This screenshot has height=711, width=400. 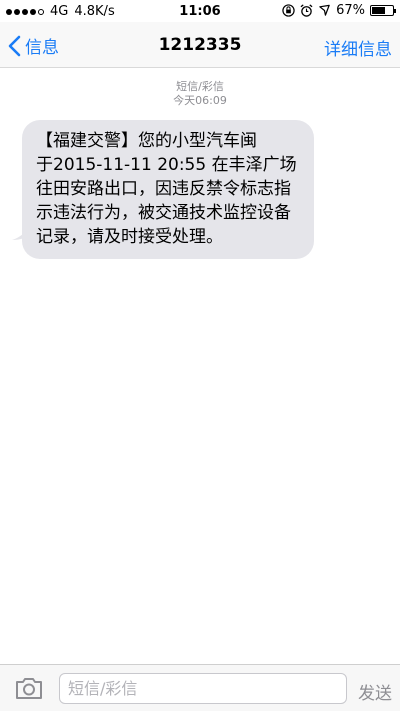 What do you see at coordinates (200, 45) in the screenshot?
I see `nav-bar: 信息 1212335 详细信息` at bounding box center [200, 45].